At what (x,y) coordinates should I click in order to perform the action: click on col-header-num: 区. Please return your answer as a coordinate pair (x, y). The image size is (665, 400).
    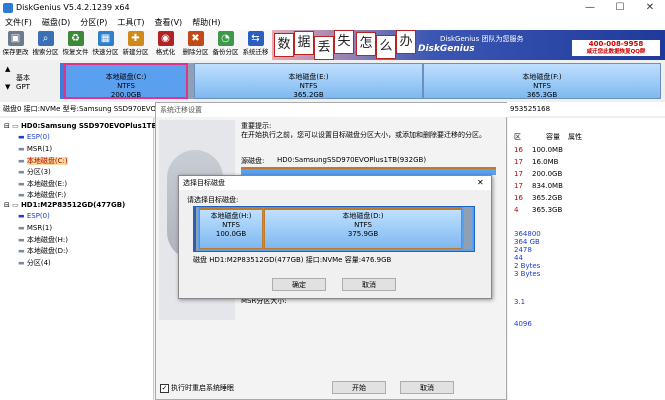
    Looking at the image, I should click on (517, 137).